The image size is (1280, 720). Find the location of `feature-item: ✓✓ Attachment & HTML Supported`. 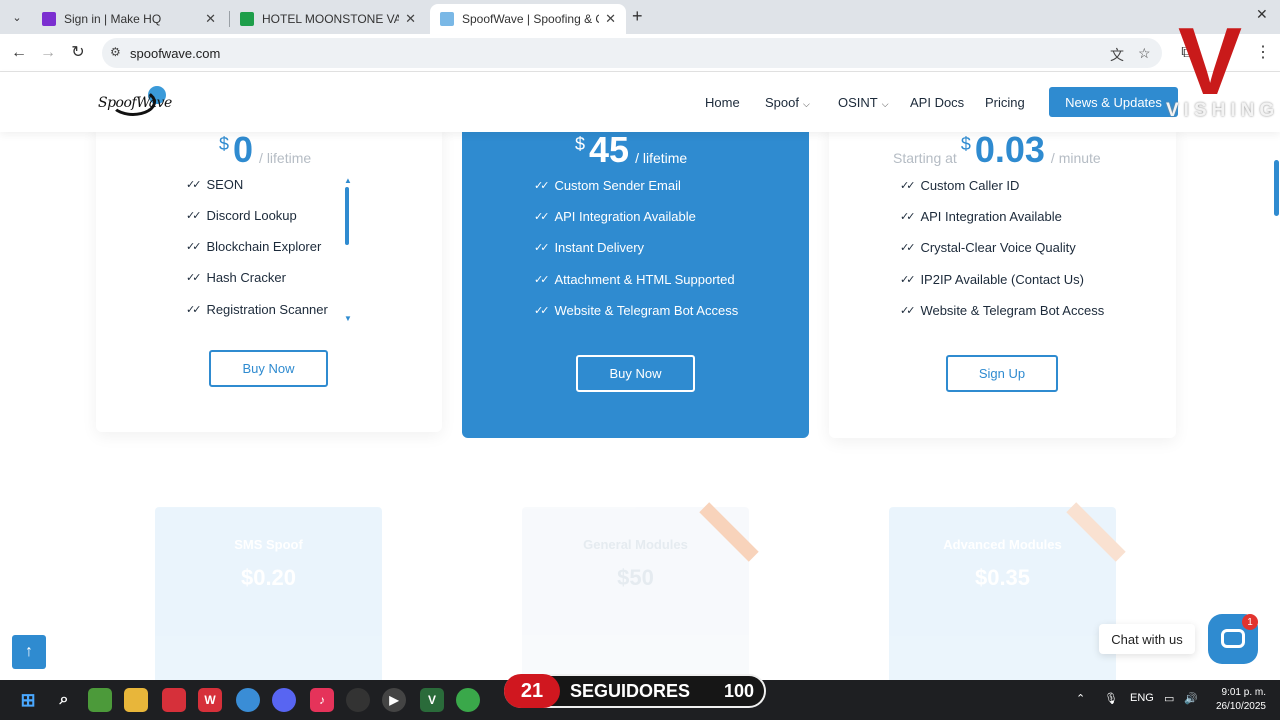

feature-item: ✓✓ Attachment & HTML Supported is located at coordinates (634, 279).